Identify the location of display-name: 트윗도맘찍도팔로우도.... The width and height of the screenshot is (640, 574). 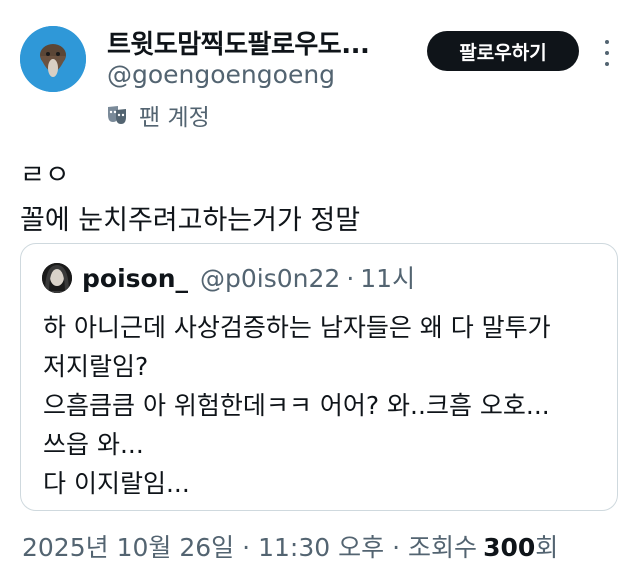
(238, 42).